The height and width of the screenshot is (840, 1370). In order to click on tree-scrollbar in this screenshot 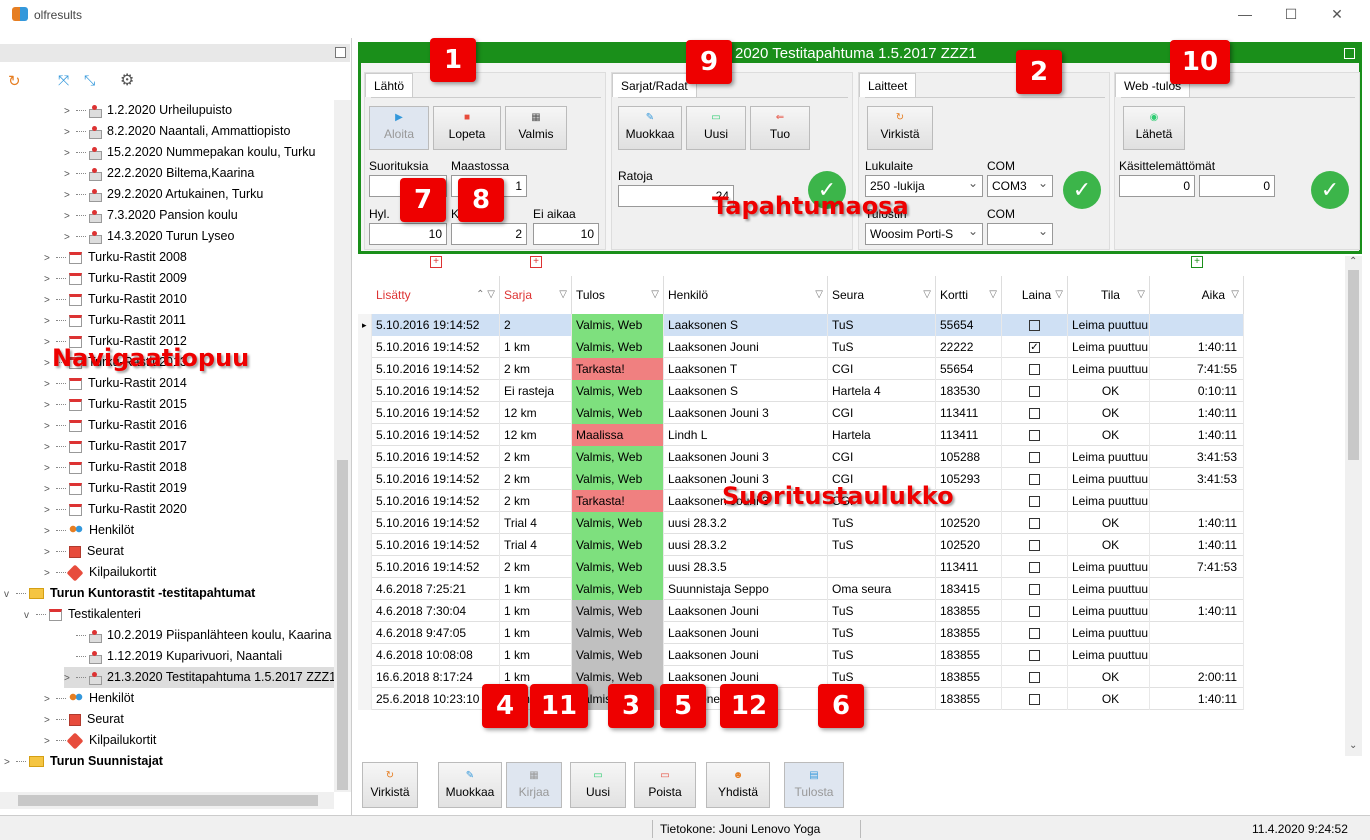, I will do `click(342, 446)`.